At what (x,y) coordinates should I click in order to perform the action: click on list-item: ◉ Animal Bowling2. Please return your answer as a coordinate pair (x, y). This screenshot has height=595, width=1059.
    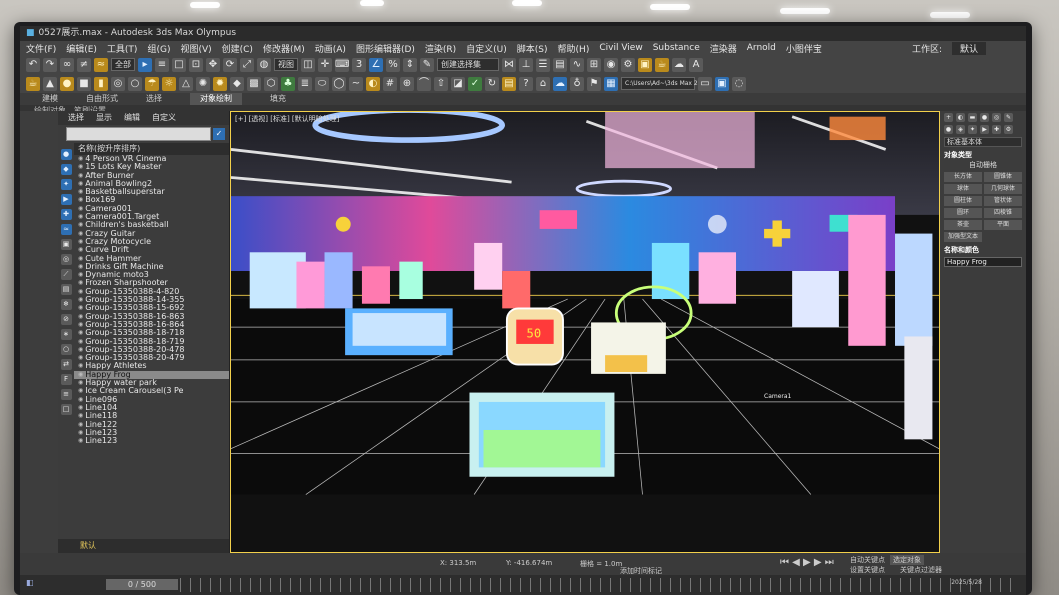
    Looking at the image, I should click on (151, 184).